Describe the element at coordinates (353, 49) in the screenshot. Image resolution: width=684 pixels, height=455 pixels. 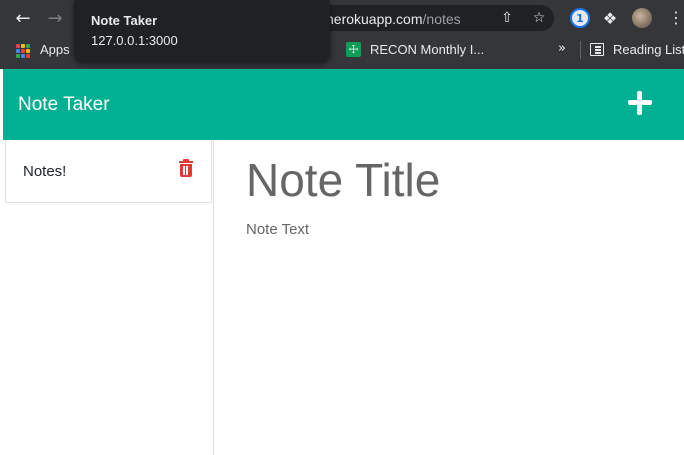
I see `google-sheets-icon: ☩` at that location.